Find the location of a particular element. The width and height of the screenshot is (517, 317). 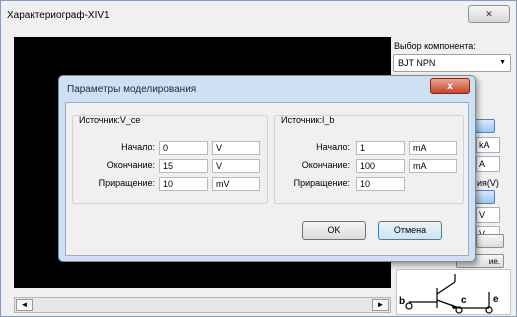

ok-button: OK is located at coordinates (334, 230).